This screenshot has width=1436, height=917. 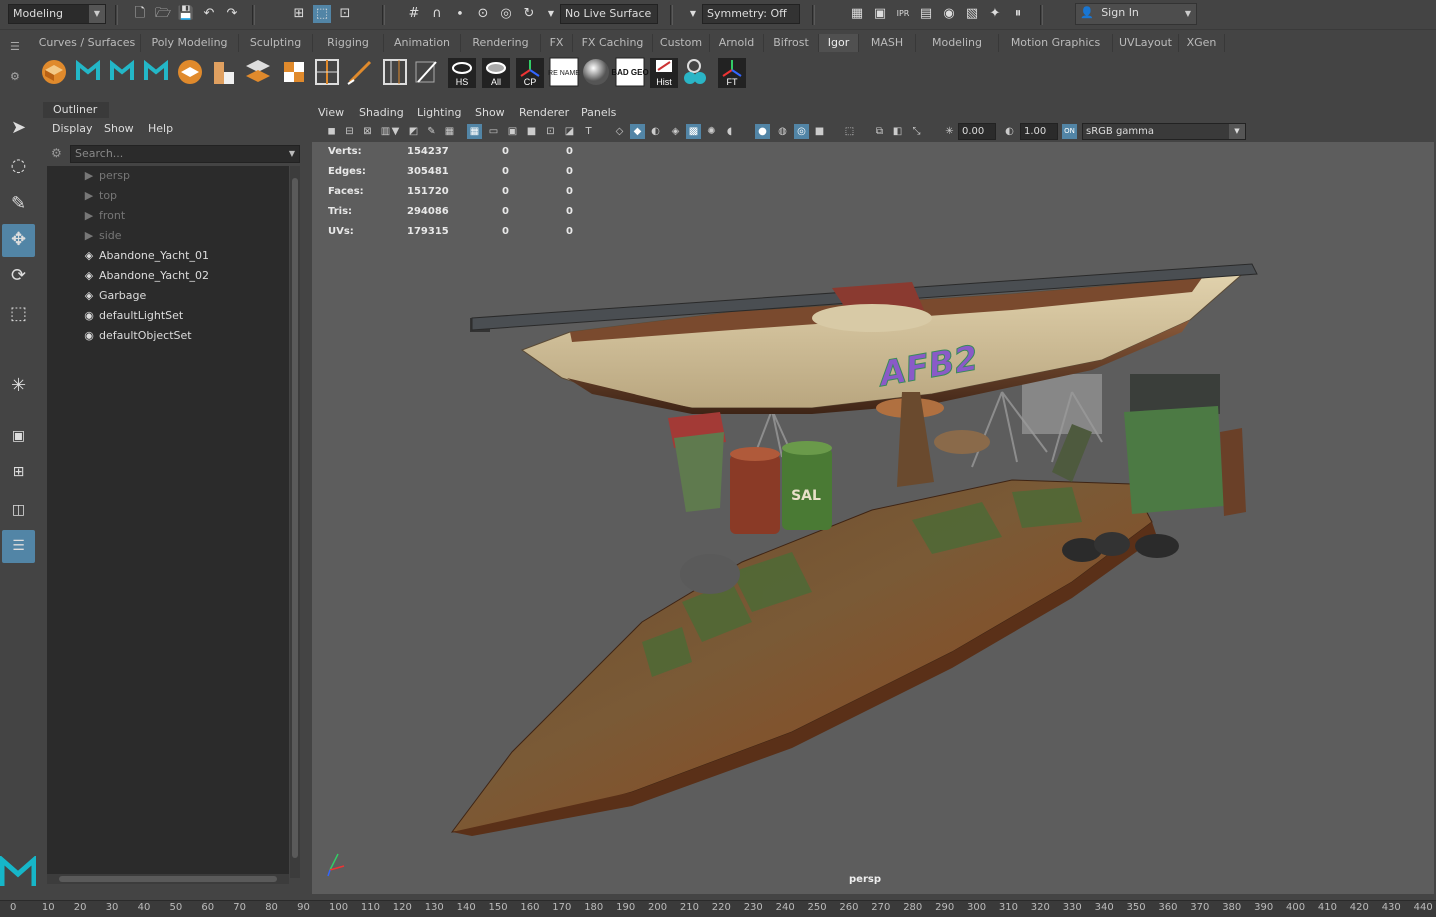 What do you see at coordinates (506, 14) in the screenshot?
I see `snap-surface-icon: ◎` at bounding box center [506, 14].